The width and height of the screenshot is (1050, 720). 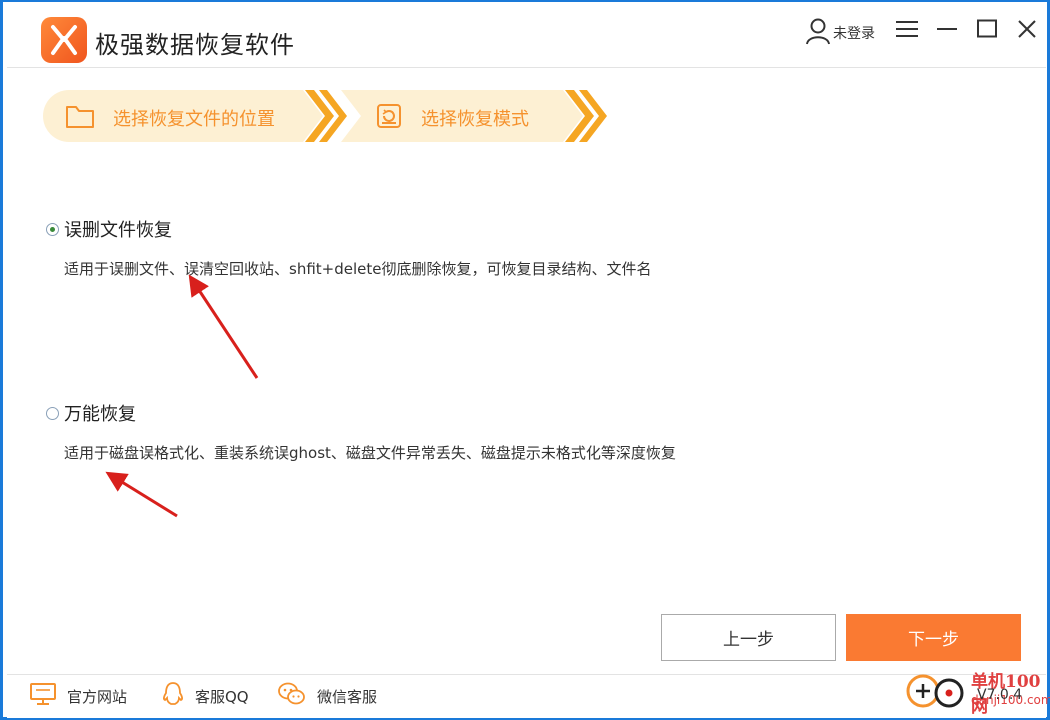 I want to click on official-website-label: 官方网站, so click(x=97, y=696).